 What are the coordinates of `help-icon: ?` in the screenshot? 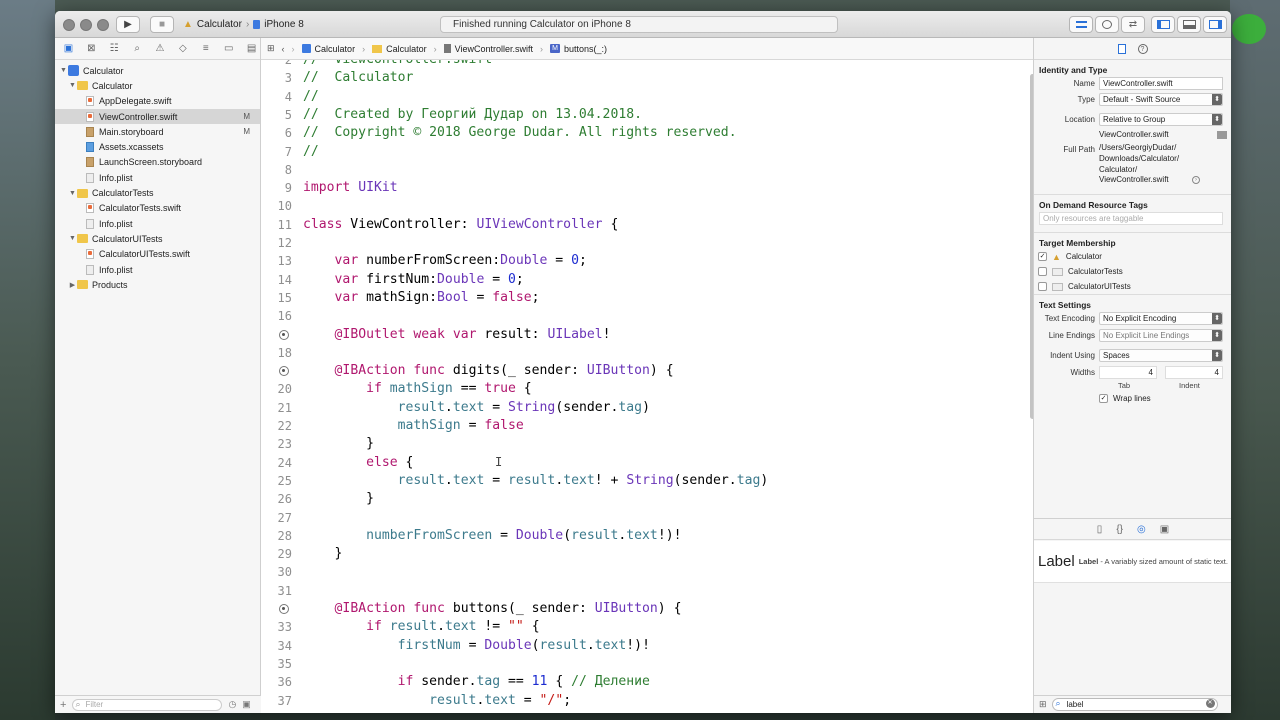 It's located at (1142, 48).